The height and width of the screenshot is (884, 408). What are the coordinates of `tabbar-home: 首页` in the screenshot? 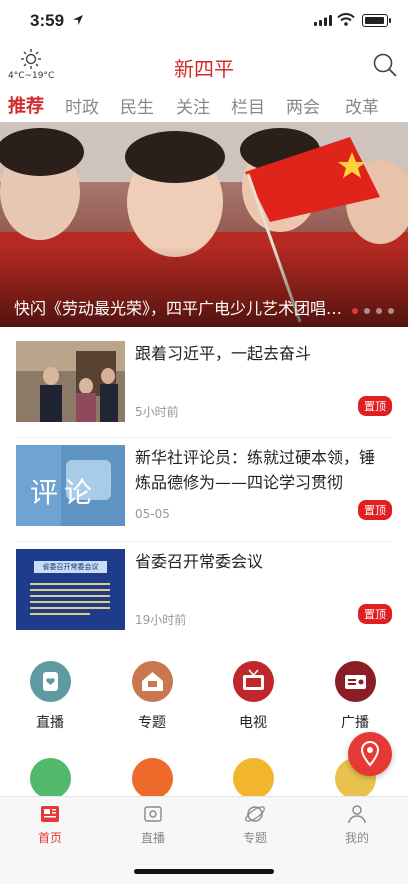 It's located at (50, 824).